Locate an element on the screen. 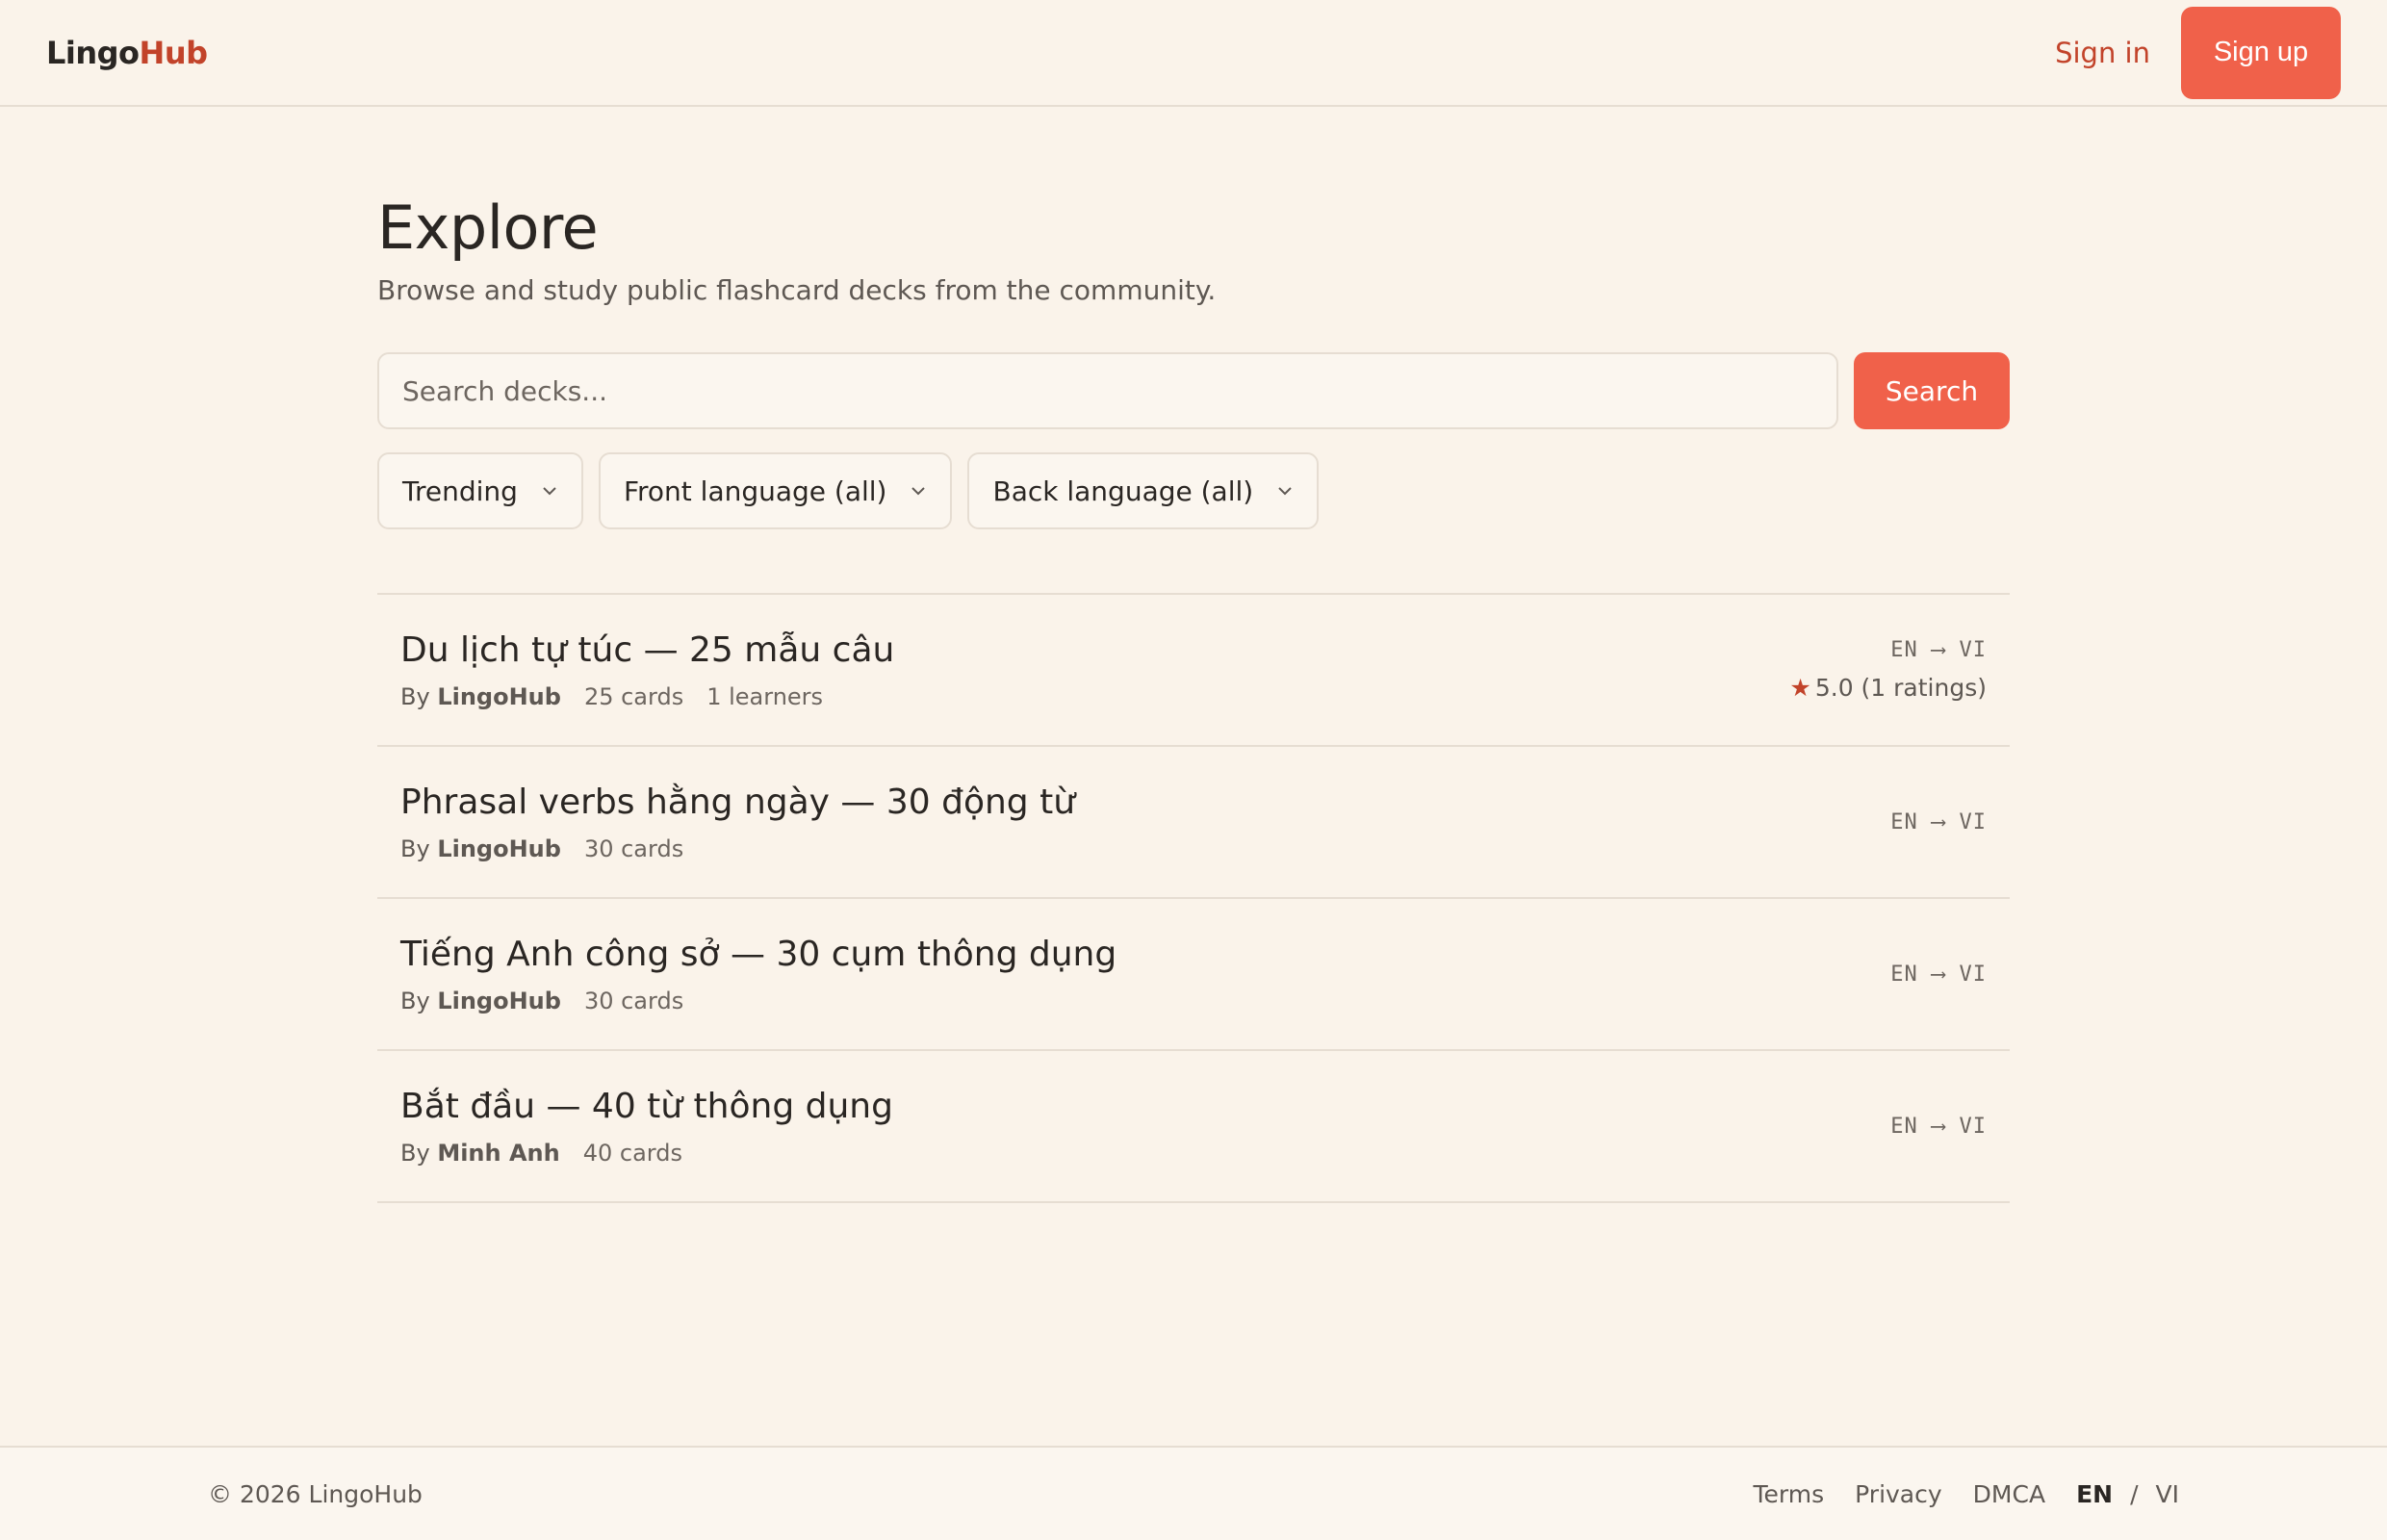 Image resolution: width=2387 pixels, height=1540 pixels. logo: LingoHub is located at coordinates (127, 53).